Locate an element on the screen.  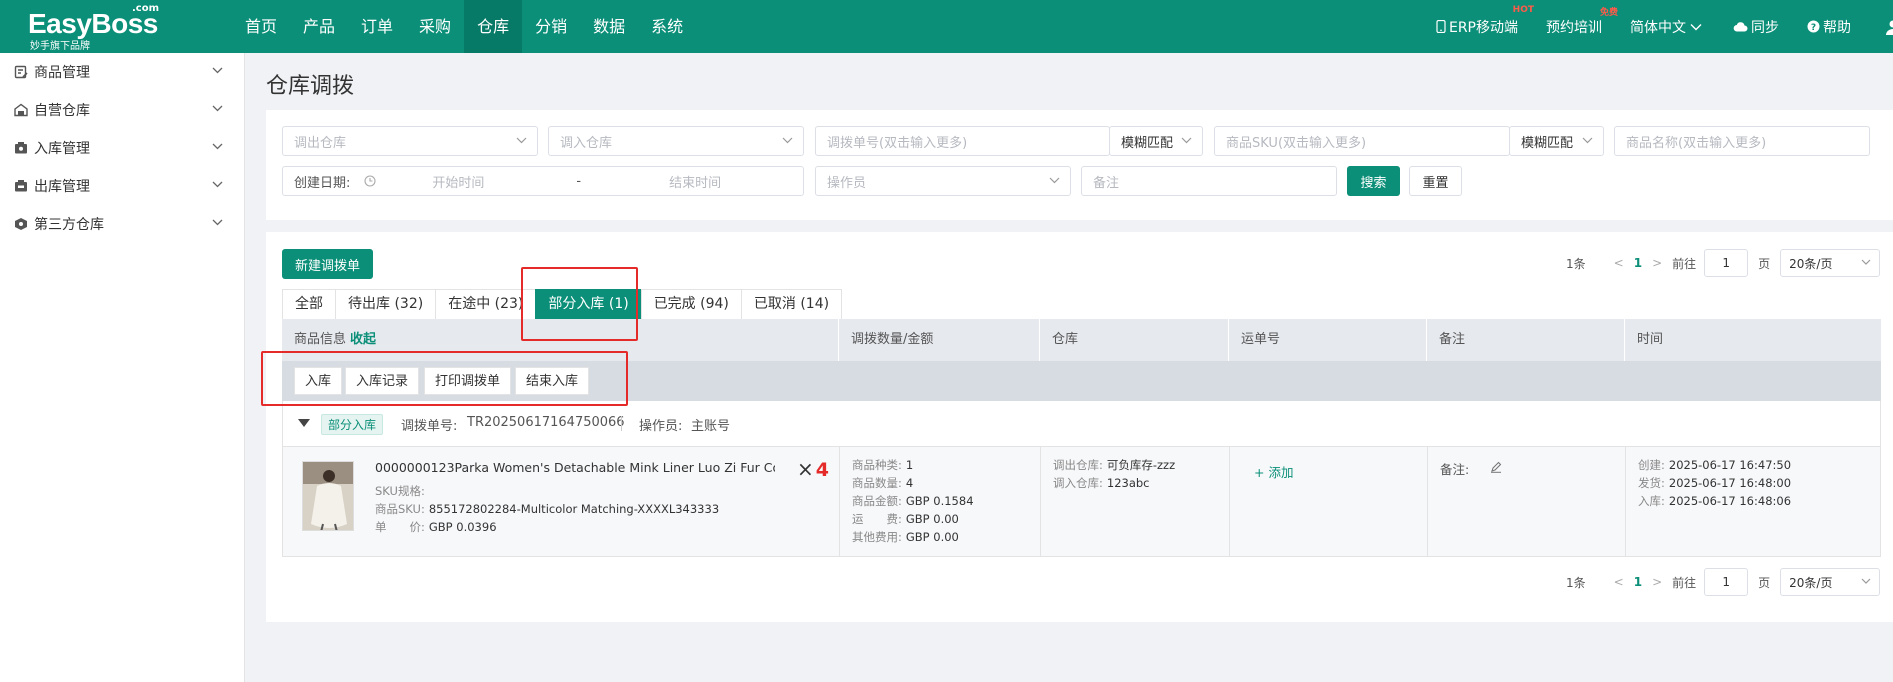
transfer-match-select: 模糊匹配 is located at coordinates (1156, 141).